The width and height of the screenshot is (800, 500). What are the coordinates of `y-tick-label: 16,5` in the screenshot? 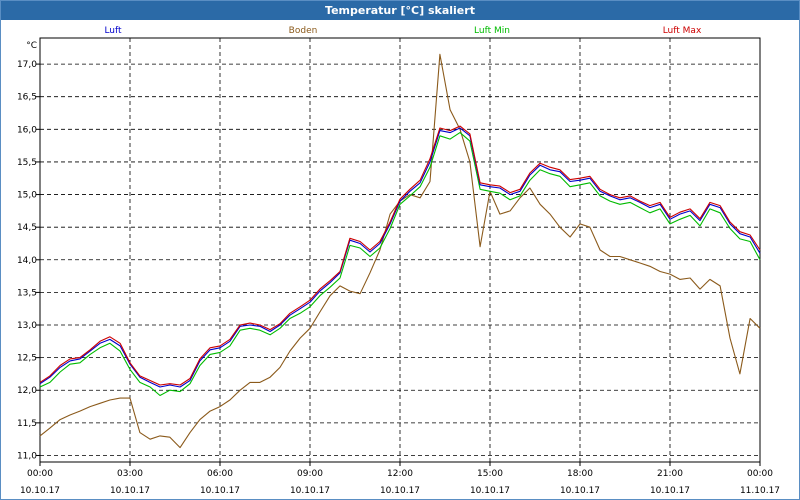 It's located at (27, 98).